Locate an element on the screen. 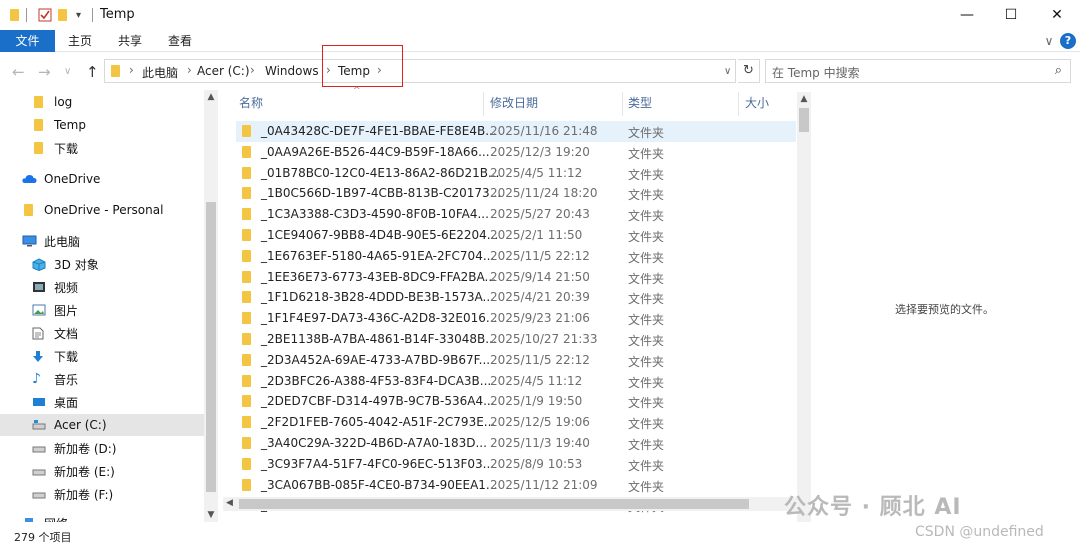 The height and width of the screenshot is (549, 1080). nav-item-log: log is located at coordinates (102, 102).